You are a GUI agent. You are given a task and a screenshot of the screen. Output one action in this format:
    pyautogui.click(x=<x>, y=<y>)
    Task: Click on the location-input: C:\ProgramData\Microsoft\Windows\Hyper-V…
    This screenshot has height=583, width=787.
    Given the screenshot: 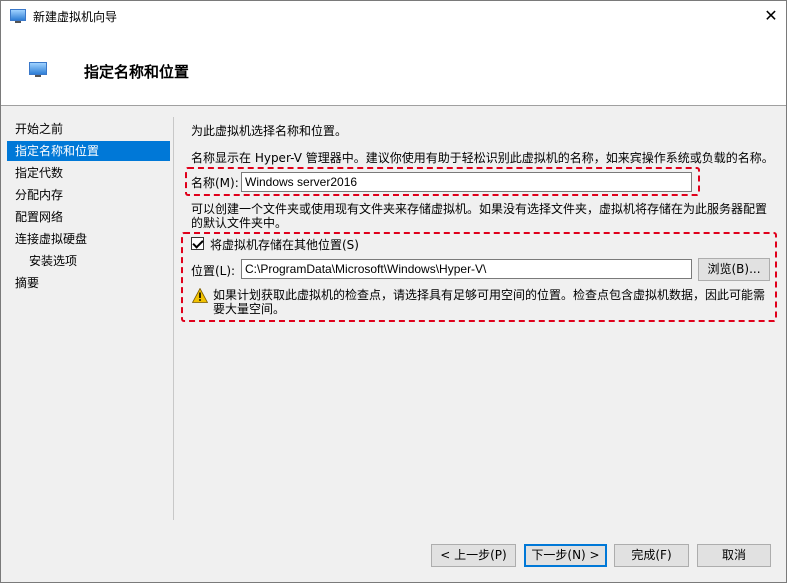 What is the action you would take?
    pyautogui.click(x=466, y=269)
    